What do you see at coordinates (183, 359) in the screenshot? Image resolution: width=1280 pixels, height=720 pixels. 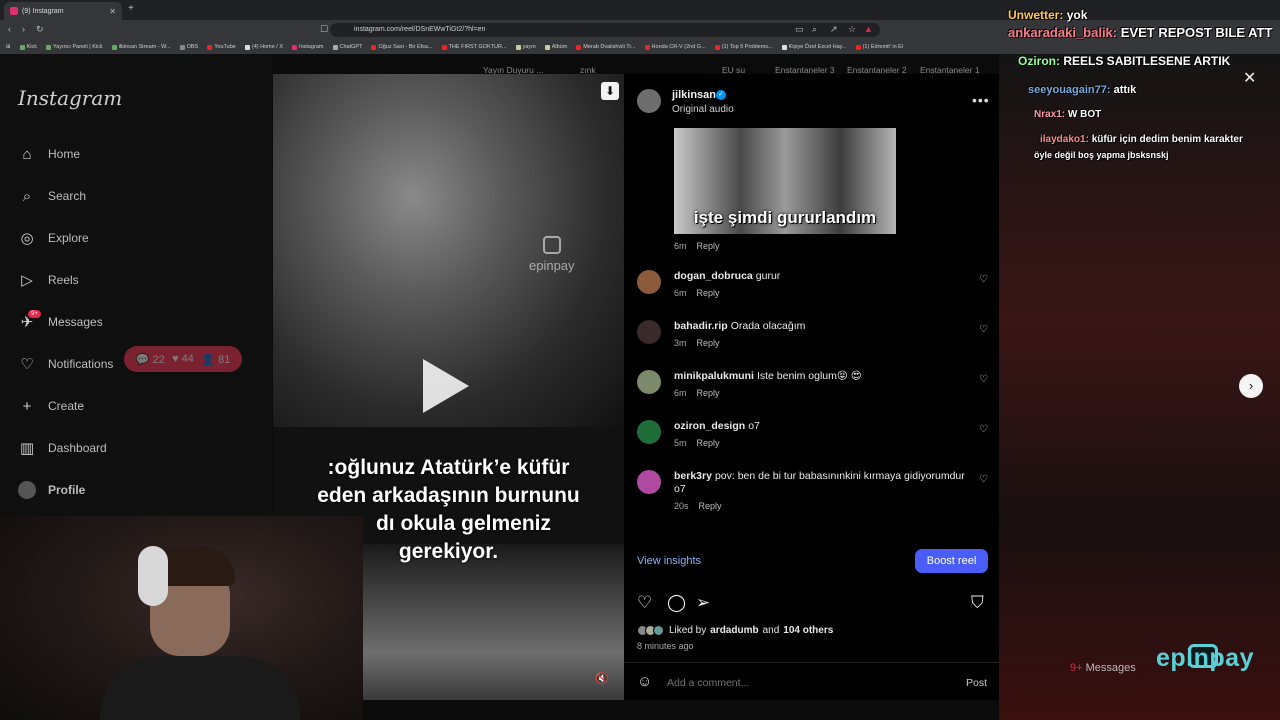 I see `notification-summary-pill: 💬 22 ♥ 44 👤 81` at bounding box center [183, 359].